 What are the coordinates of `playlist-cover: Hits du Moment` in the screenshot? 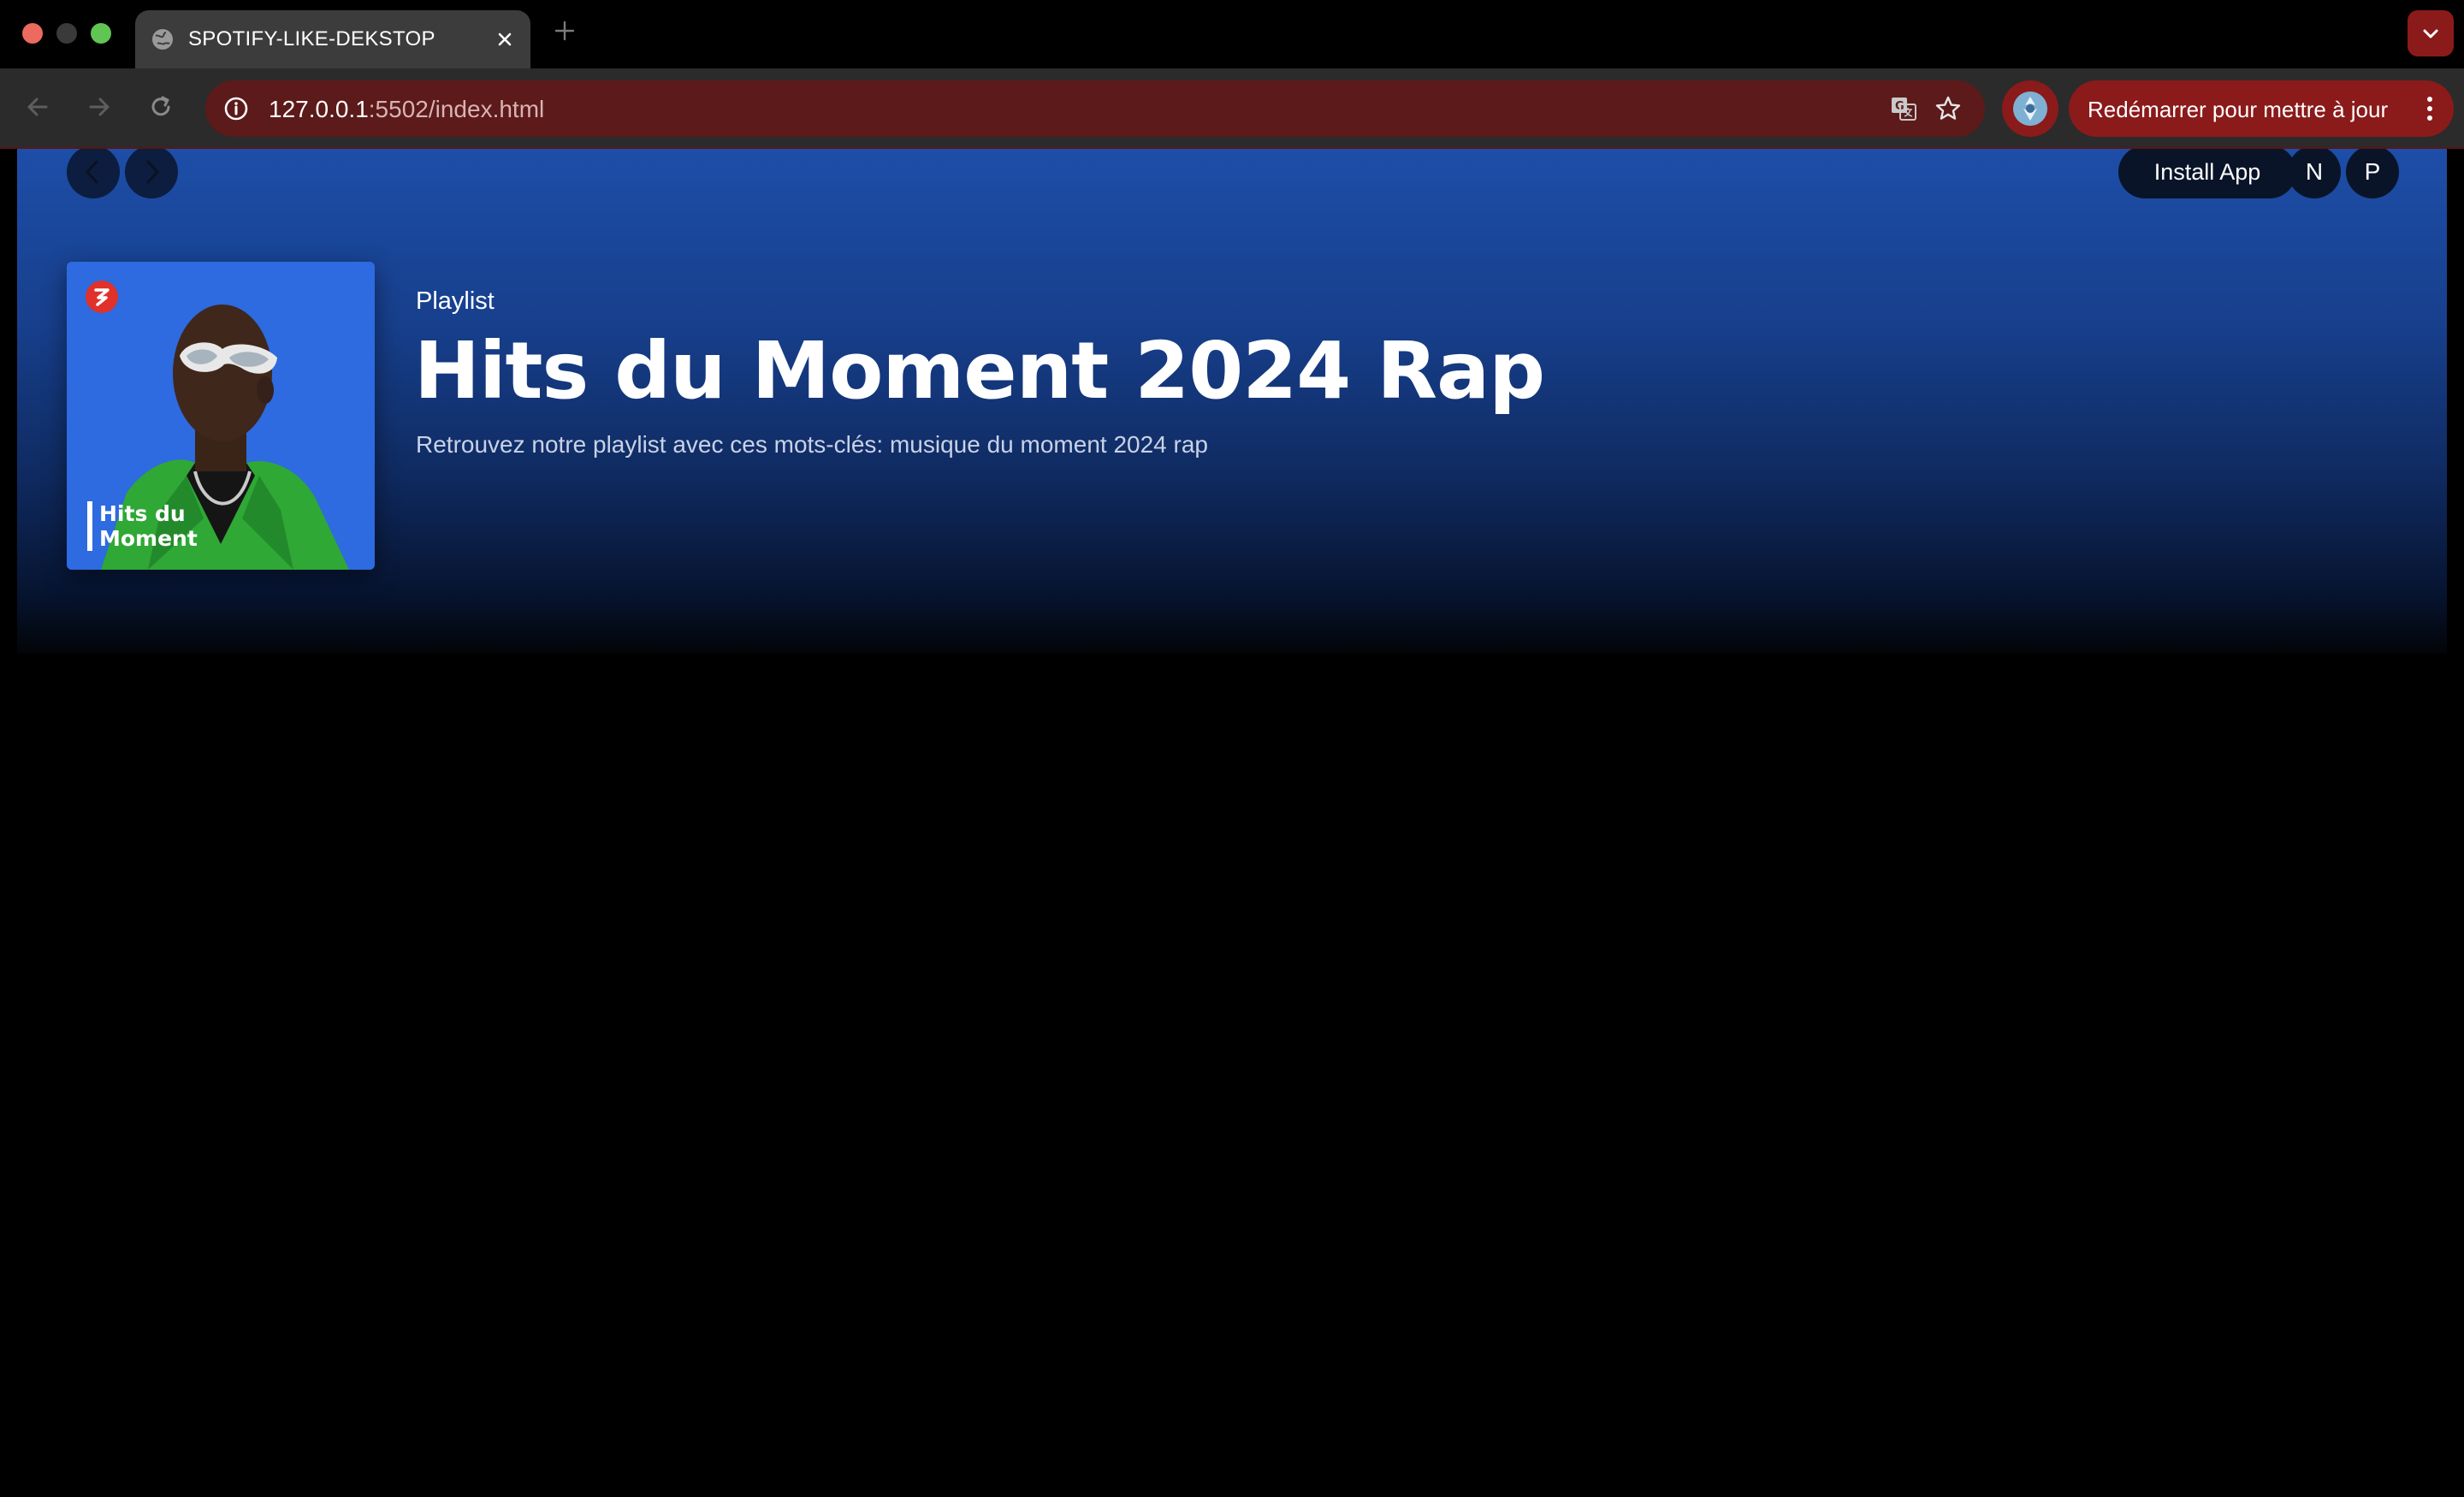 It's located at (221, 416).